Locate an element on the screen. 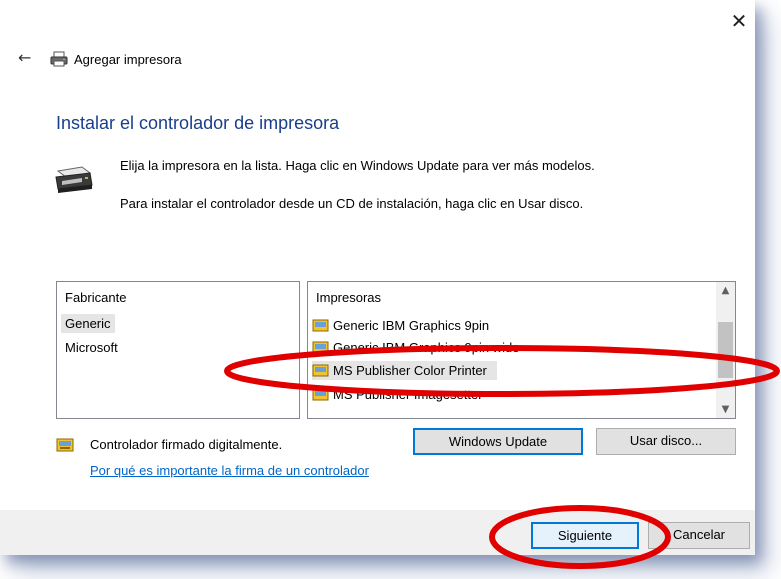  printer-large-icon is located at coordinates (74, 179).